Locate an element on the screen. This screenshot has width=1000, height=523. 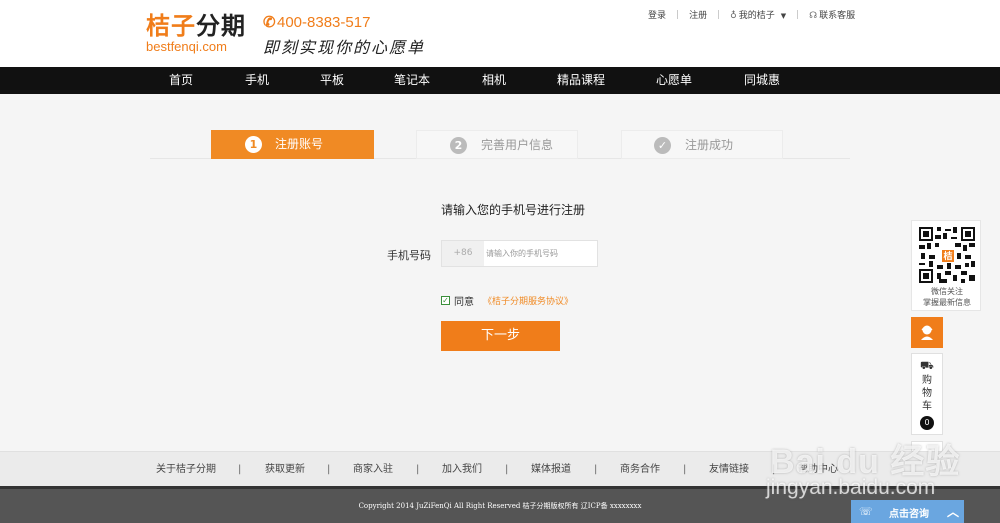
phone-field: +86 is located at coordinates (519, 253).